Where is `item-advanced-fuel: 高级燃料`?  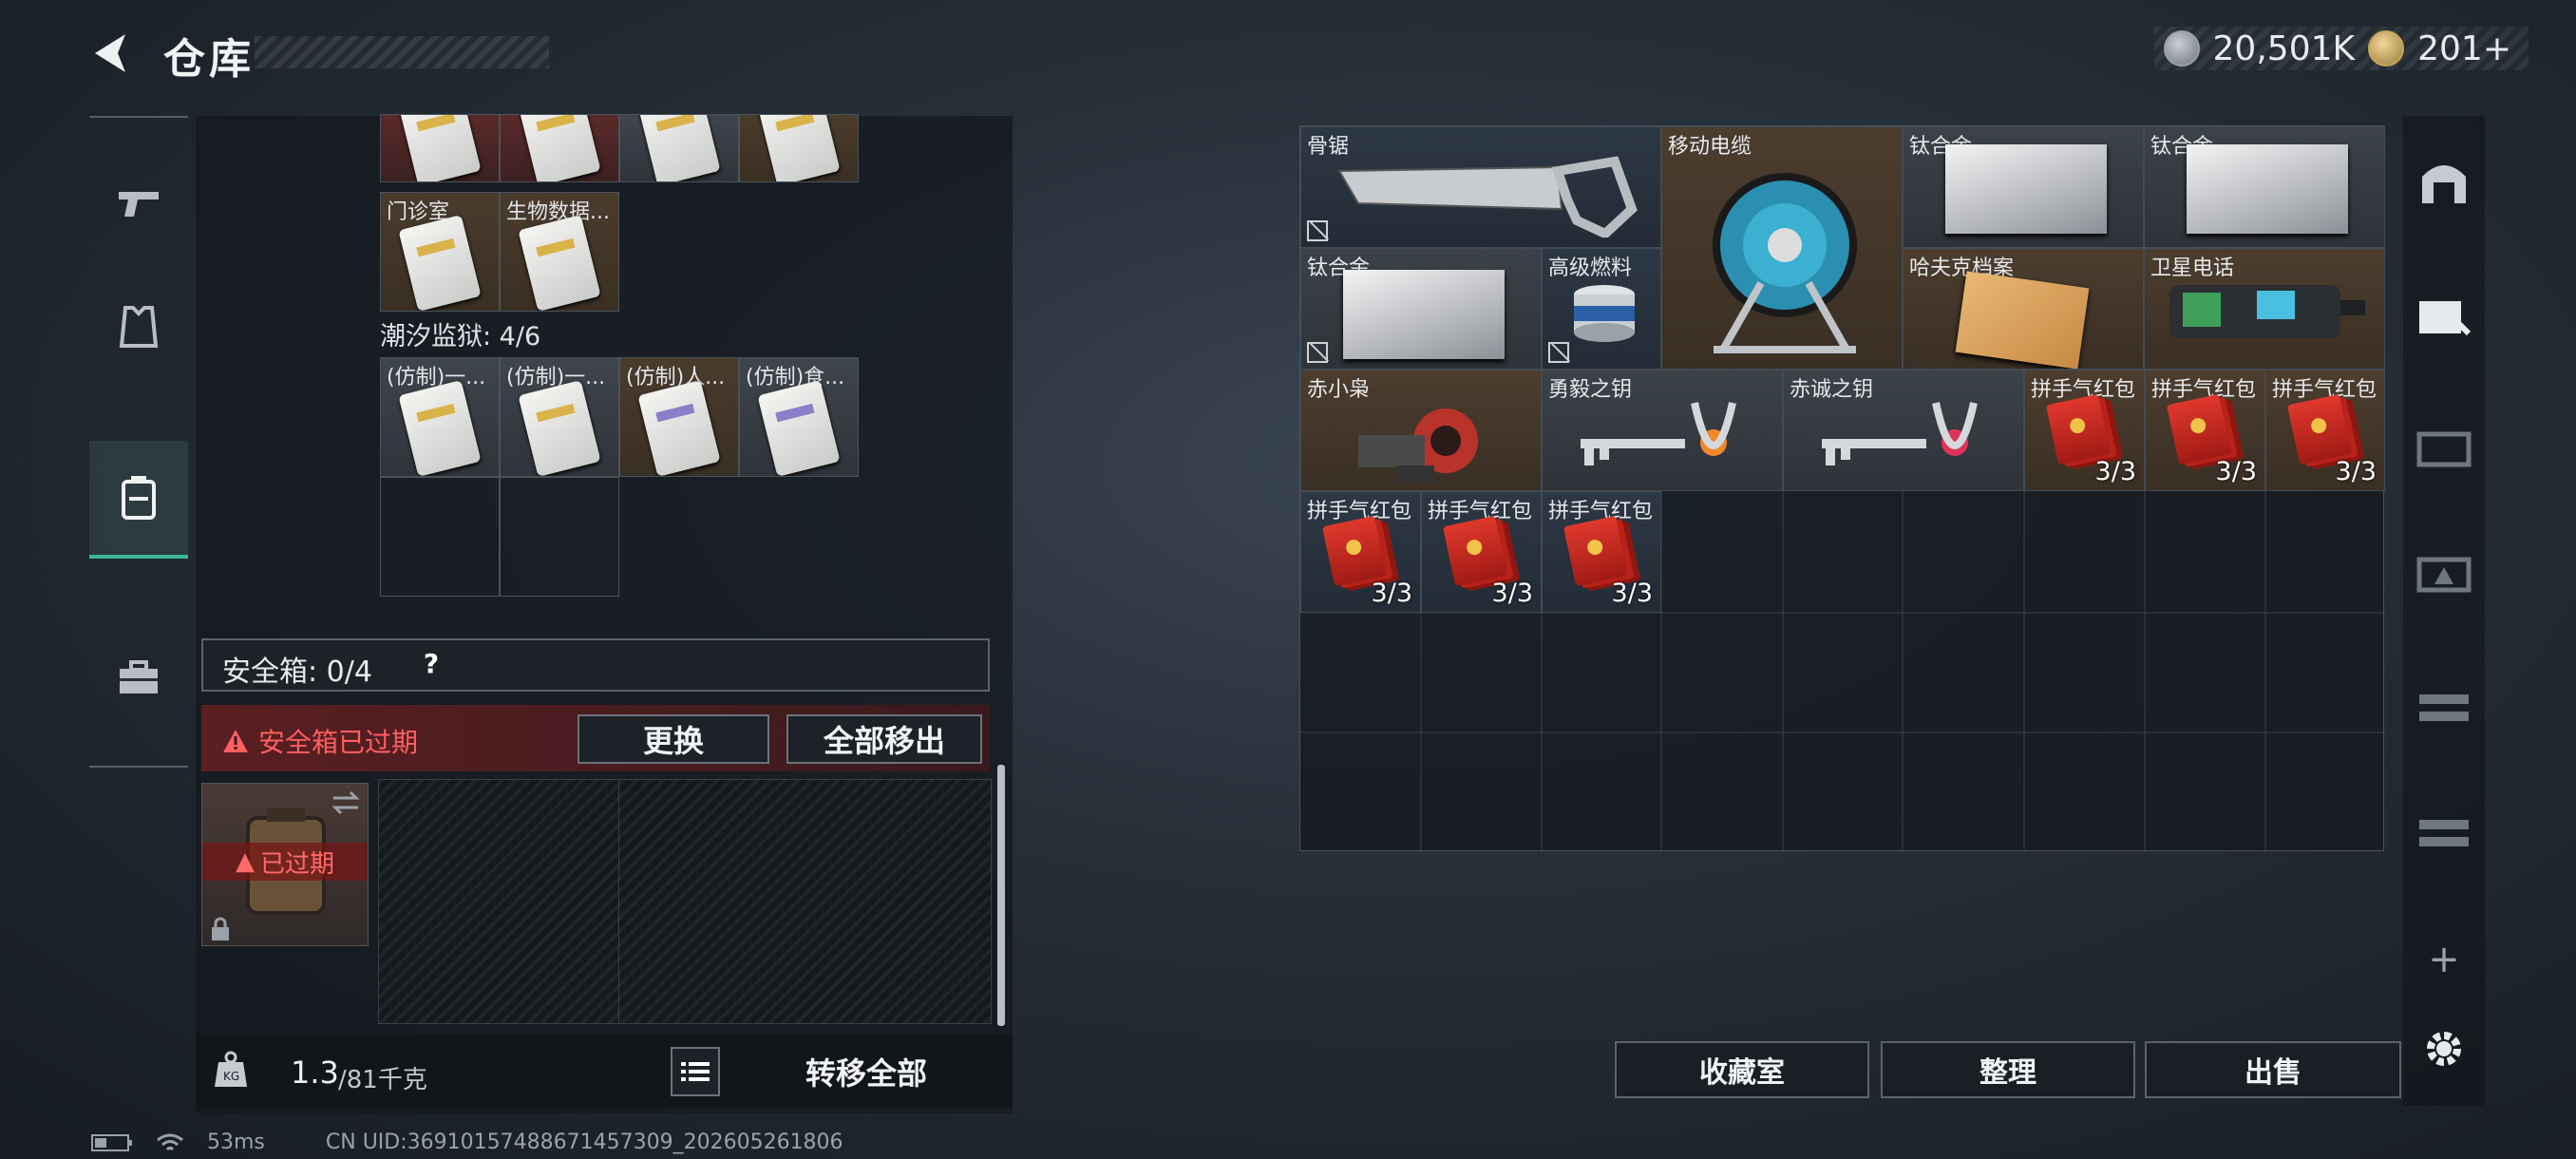 item-advanced-fuel: 高级燃料 is located at coordinates (1601, 309).